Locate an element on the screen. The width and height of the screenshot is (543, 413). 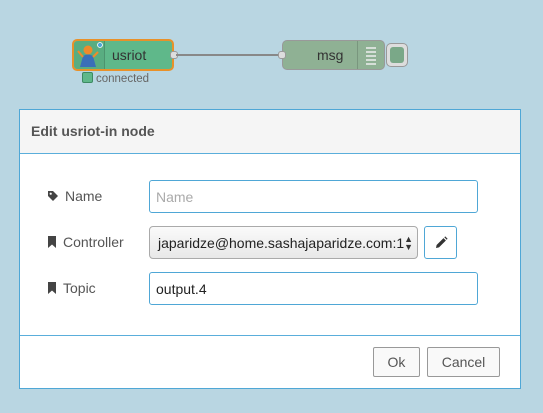
msg-node-label: msg is located at coordinates (330, 55).